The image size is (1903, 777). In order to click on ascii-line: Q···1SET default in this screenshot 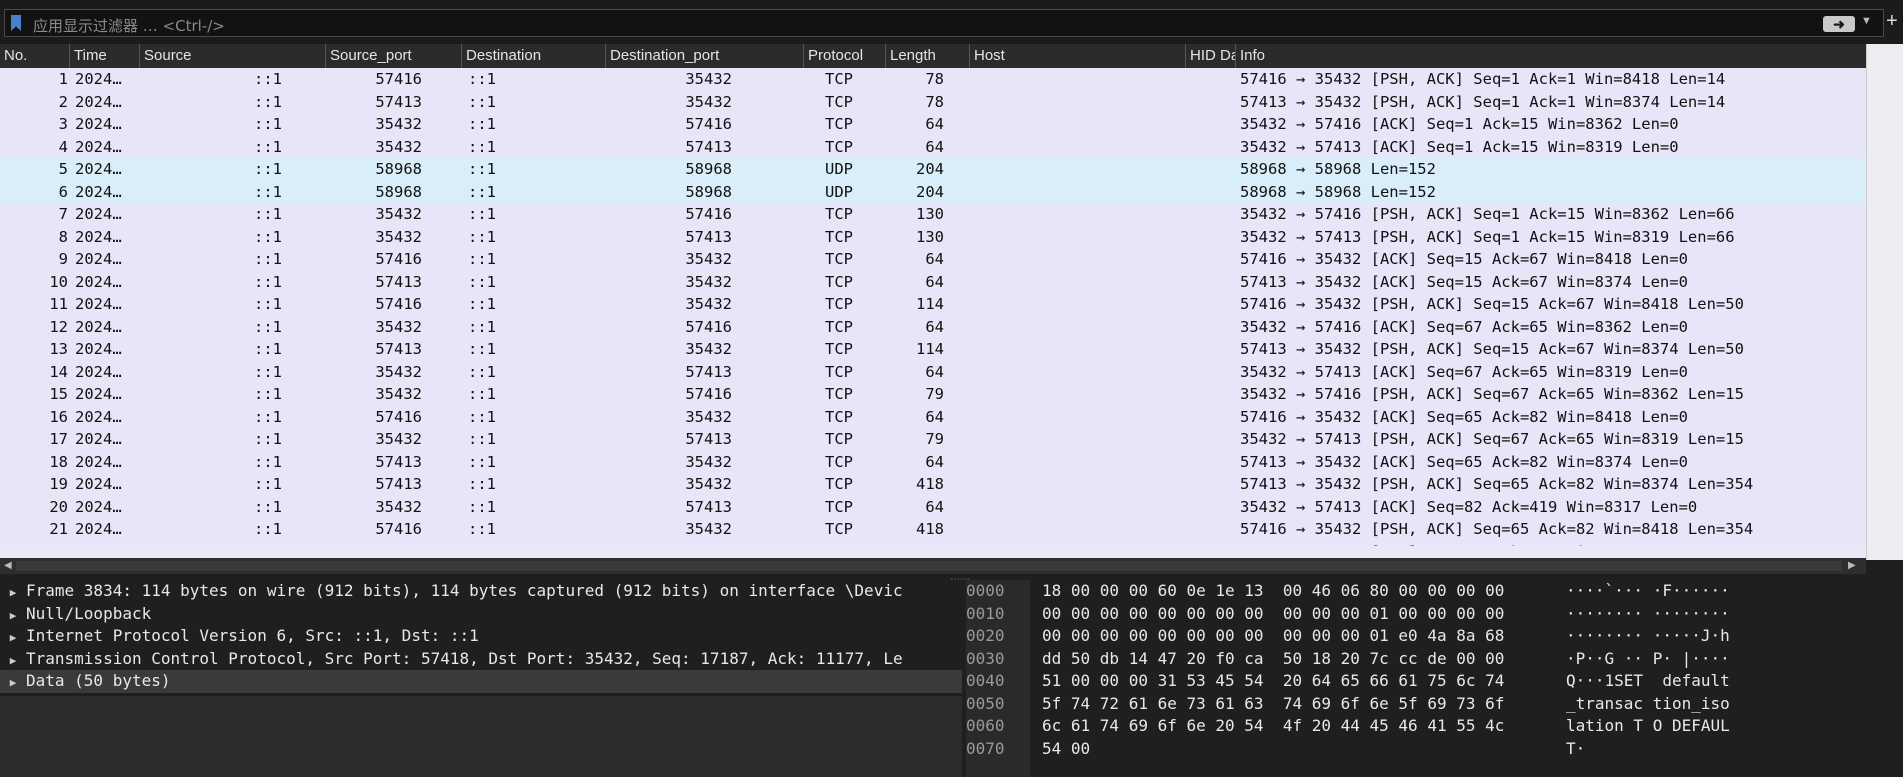, I will do `click(1648, 681)`.